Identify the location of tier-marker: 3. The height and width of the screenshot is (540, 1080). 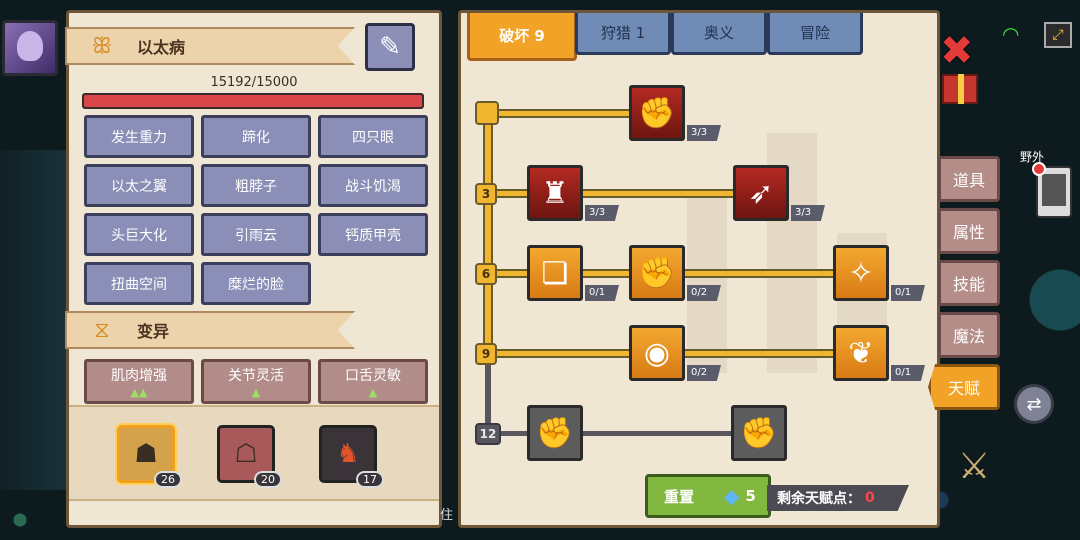
(486, 194).